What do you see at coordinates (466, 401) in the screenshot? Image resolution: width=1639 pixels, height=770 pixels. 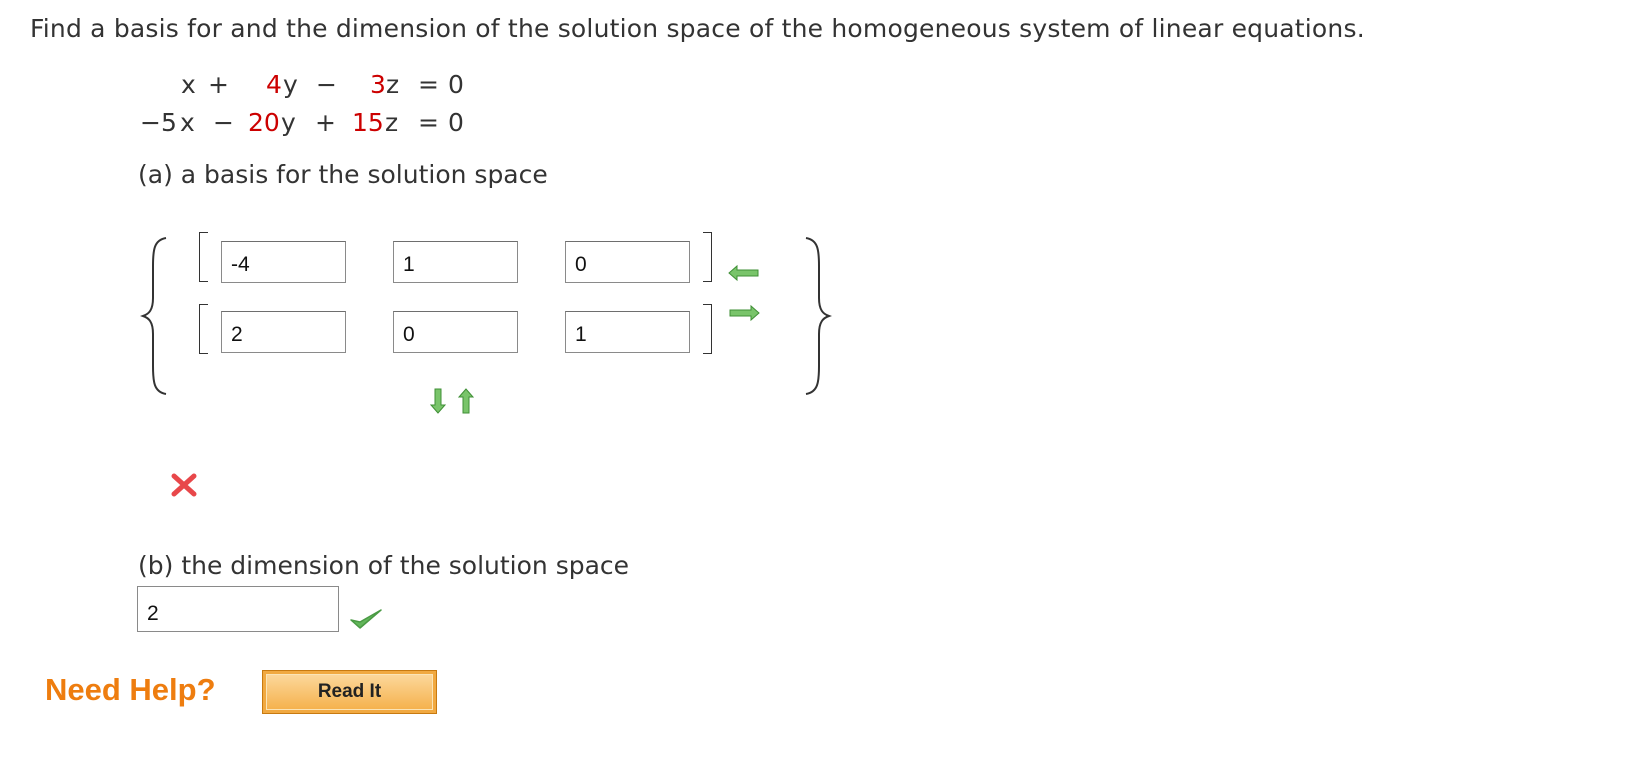 I see `up-arrow-icon` at bounding box center [466, 401].